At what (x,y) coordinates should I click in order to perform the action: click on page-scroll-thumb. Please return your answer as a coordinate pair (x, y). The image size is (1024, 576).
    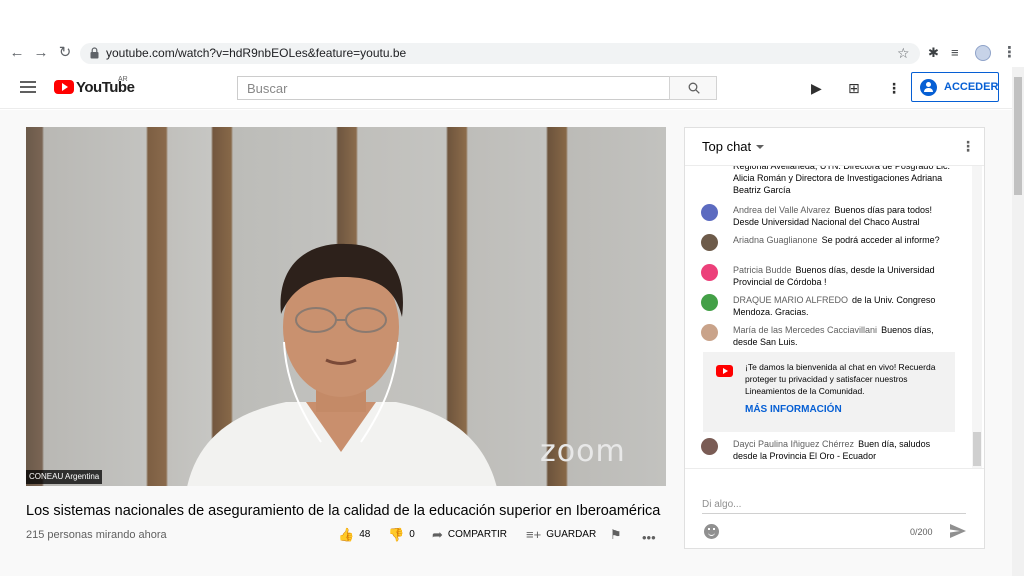
    Looking at the image, I should click on (1018, 136).